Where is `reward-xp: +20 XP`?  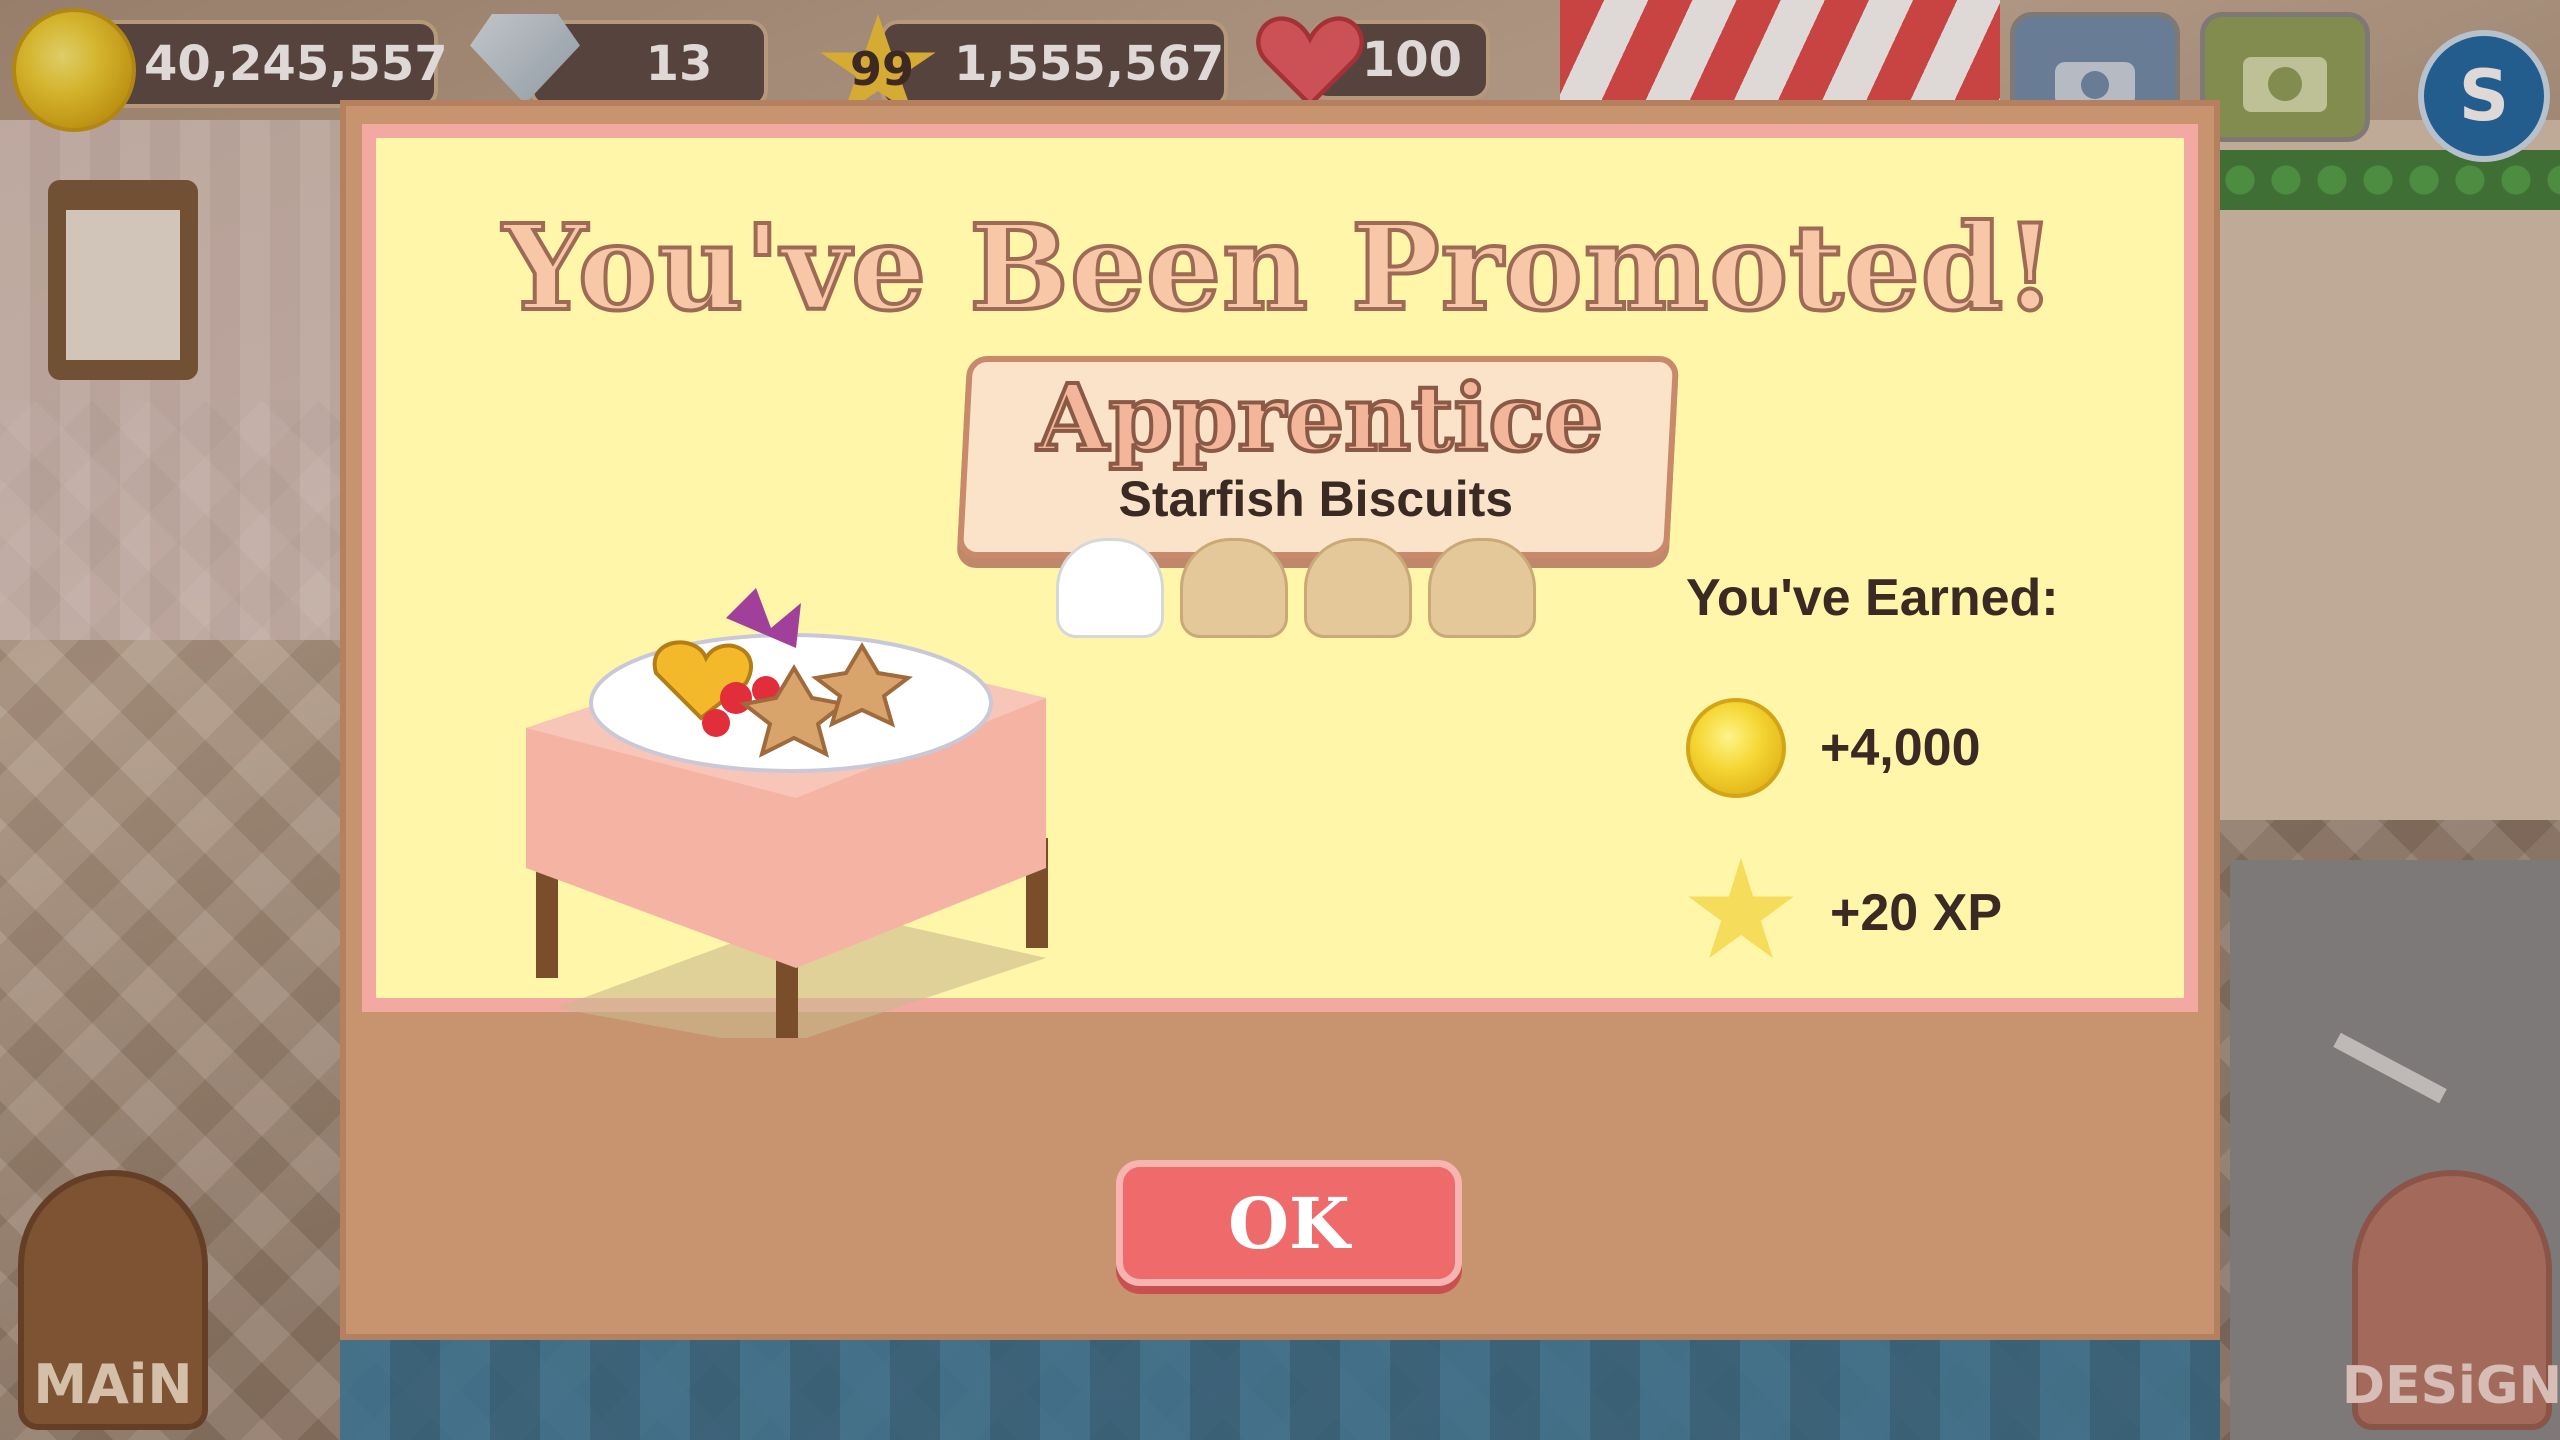
reward-xp: +20 XP is located at coordinates (1844, 913).